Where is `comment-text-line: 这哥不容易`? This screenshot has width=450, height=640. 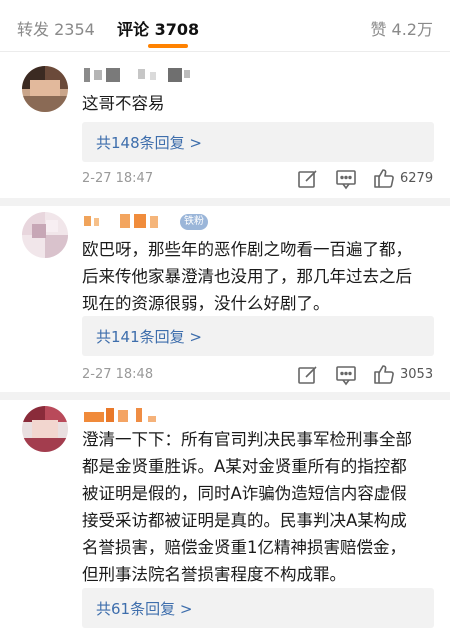
comment-text-line: 这哥不容易 is located at coordinates (123, 103).